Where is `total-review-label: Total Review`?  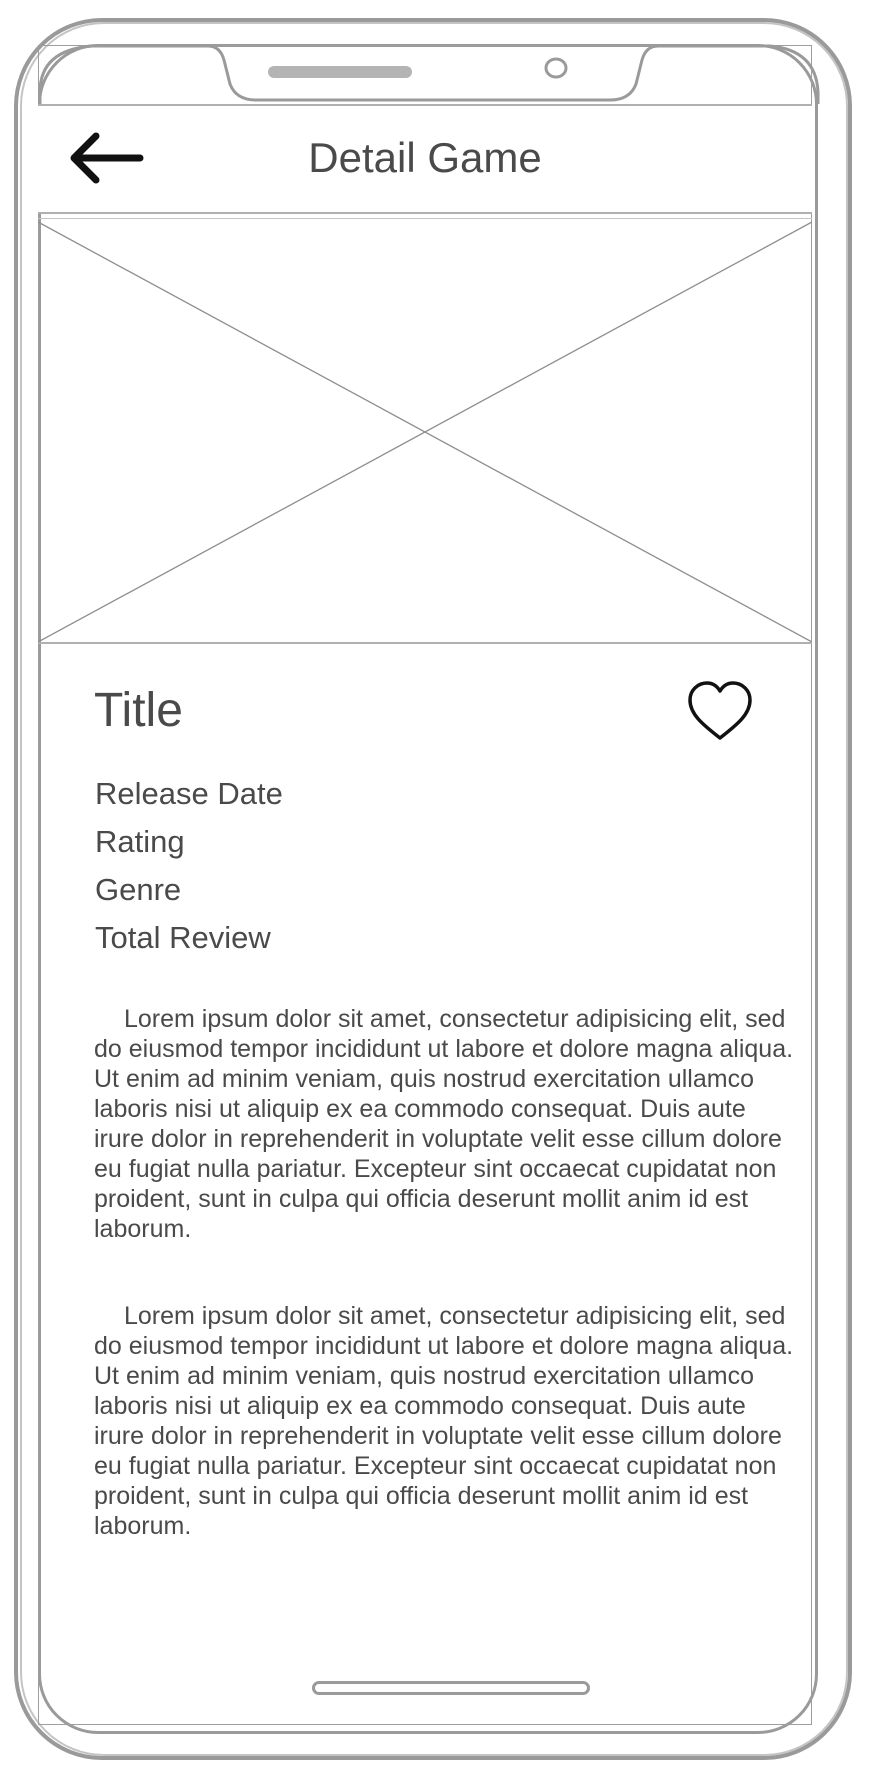
total-review-label: Total Review is located at coordinates (183, 937).